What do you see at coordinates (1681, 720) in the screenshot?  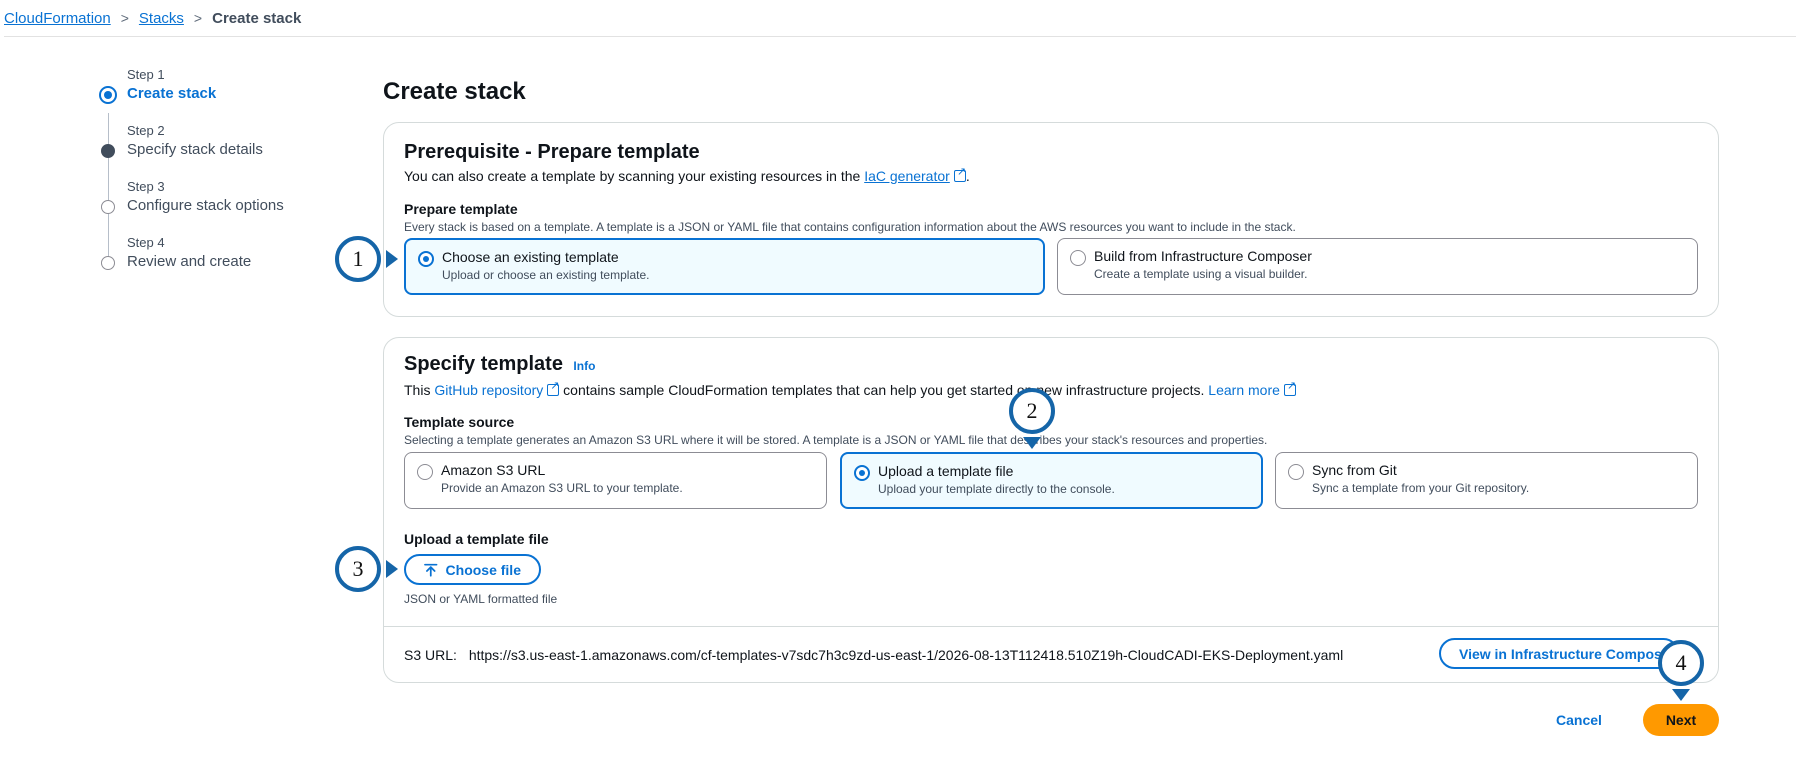 I see `next-button: Next` at bounding box center [1681, 720].